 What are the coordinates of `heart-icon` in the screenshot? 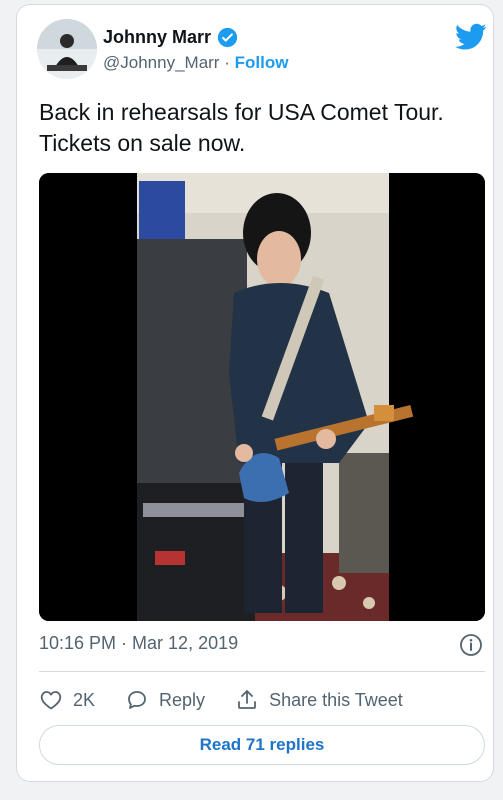 It's located at (51, 700).